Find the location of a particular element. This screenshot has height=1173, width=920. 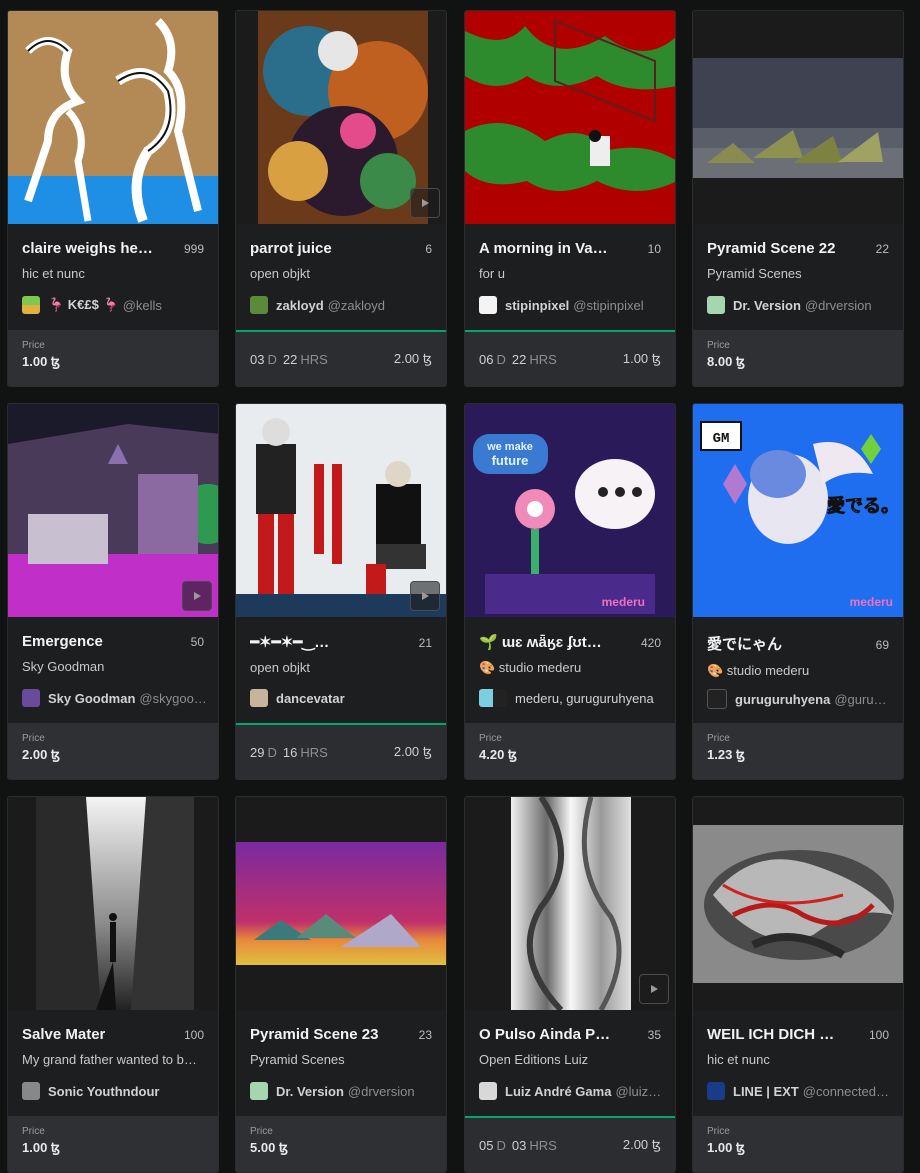

play-icon is located at coordinates (197, 596).